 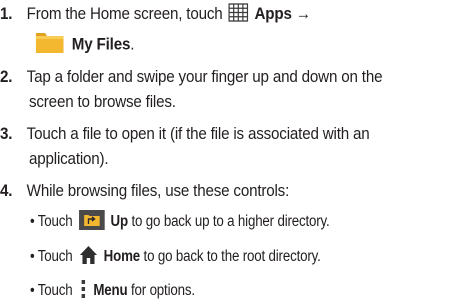 I want to click on control-text: to go back up to a higher directory., so click(x=230, y=222).